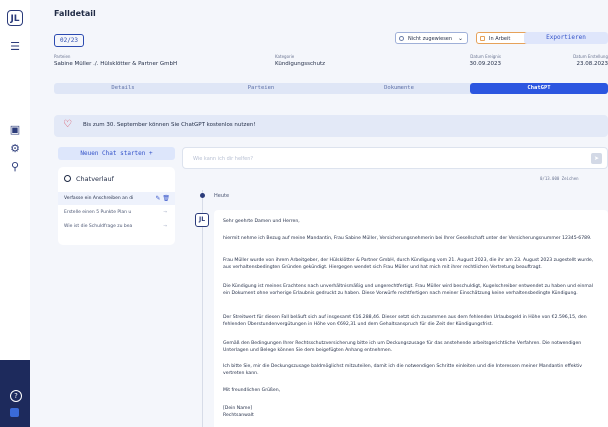  I want to click on heart-icon: ♡, so click(67, 124).